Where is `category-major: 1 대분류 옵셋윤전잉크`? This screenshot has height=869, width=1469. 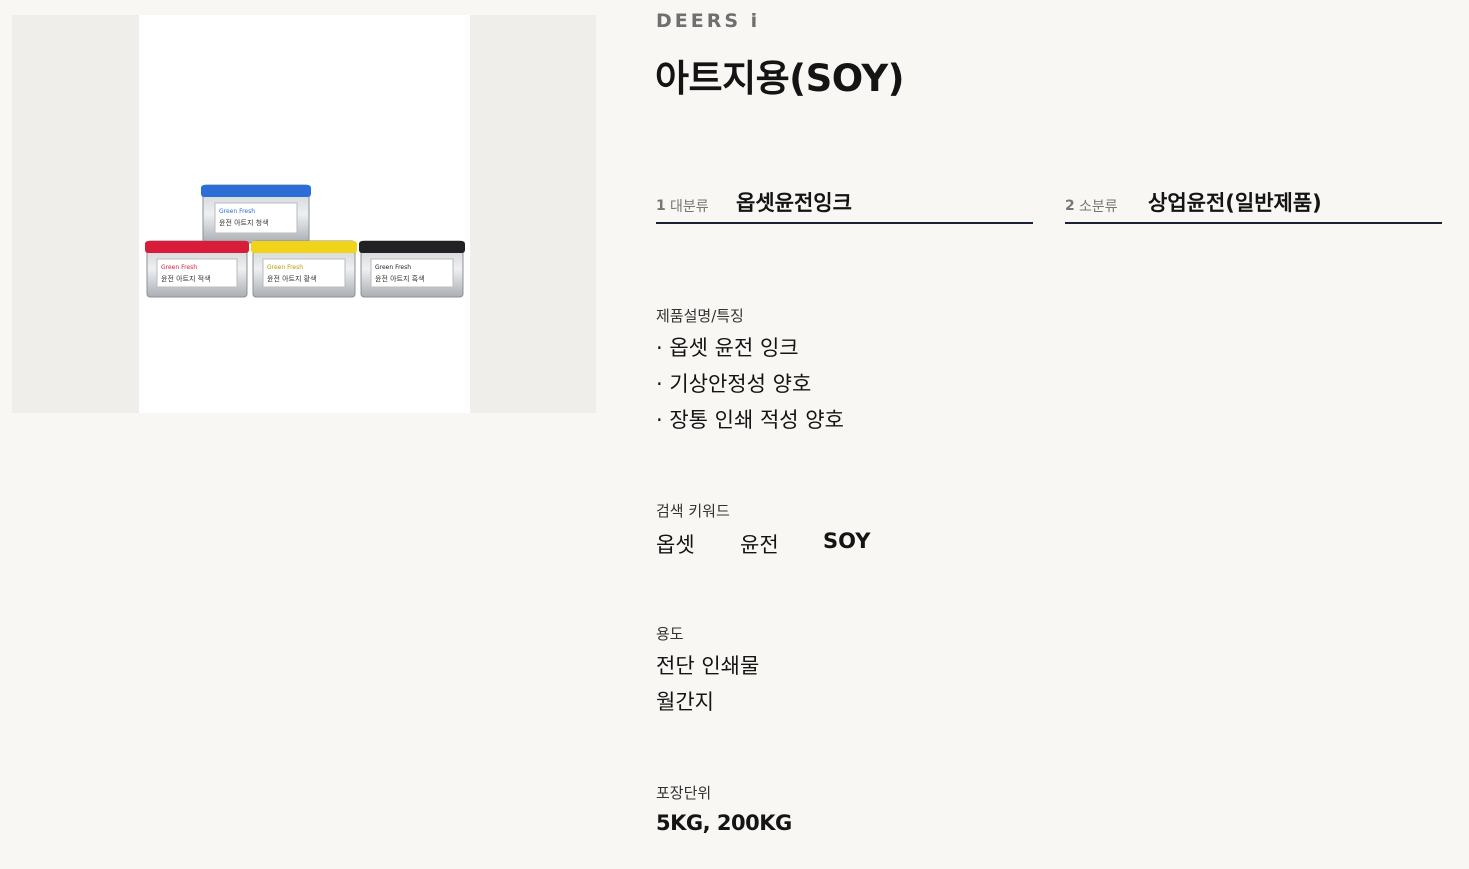
category-major: 1 대분류 옵셋윤전잉크 is located at coordinates (844, 205).